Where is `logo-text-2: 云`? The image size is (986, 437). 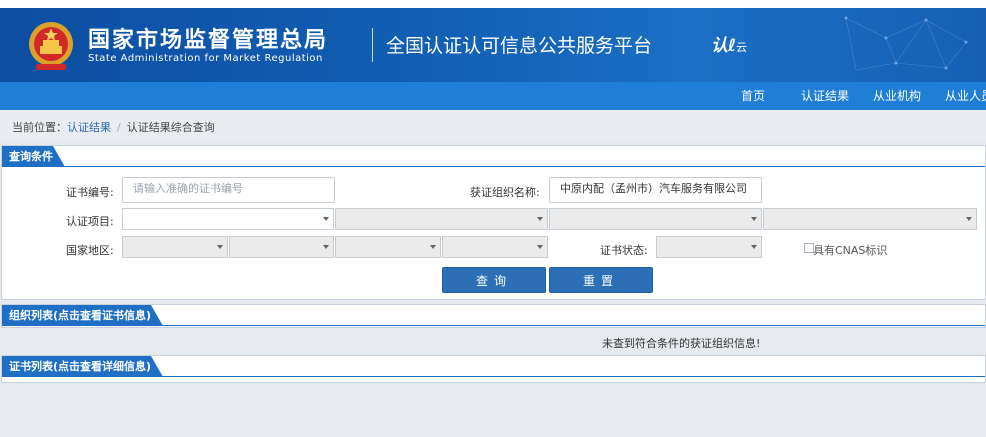 logo-text-2: 云 is located at coordinates (742, 47).